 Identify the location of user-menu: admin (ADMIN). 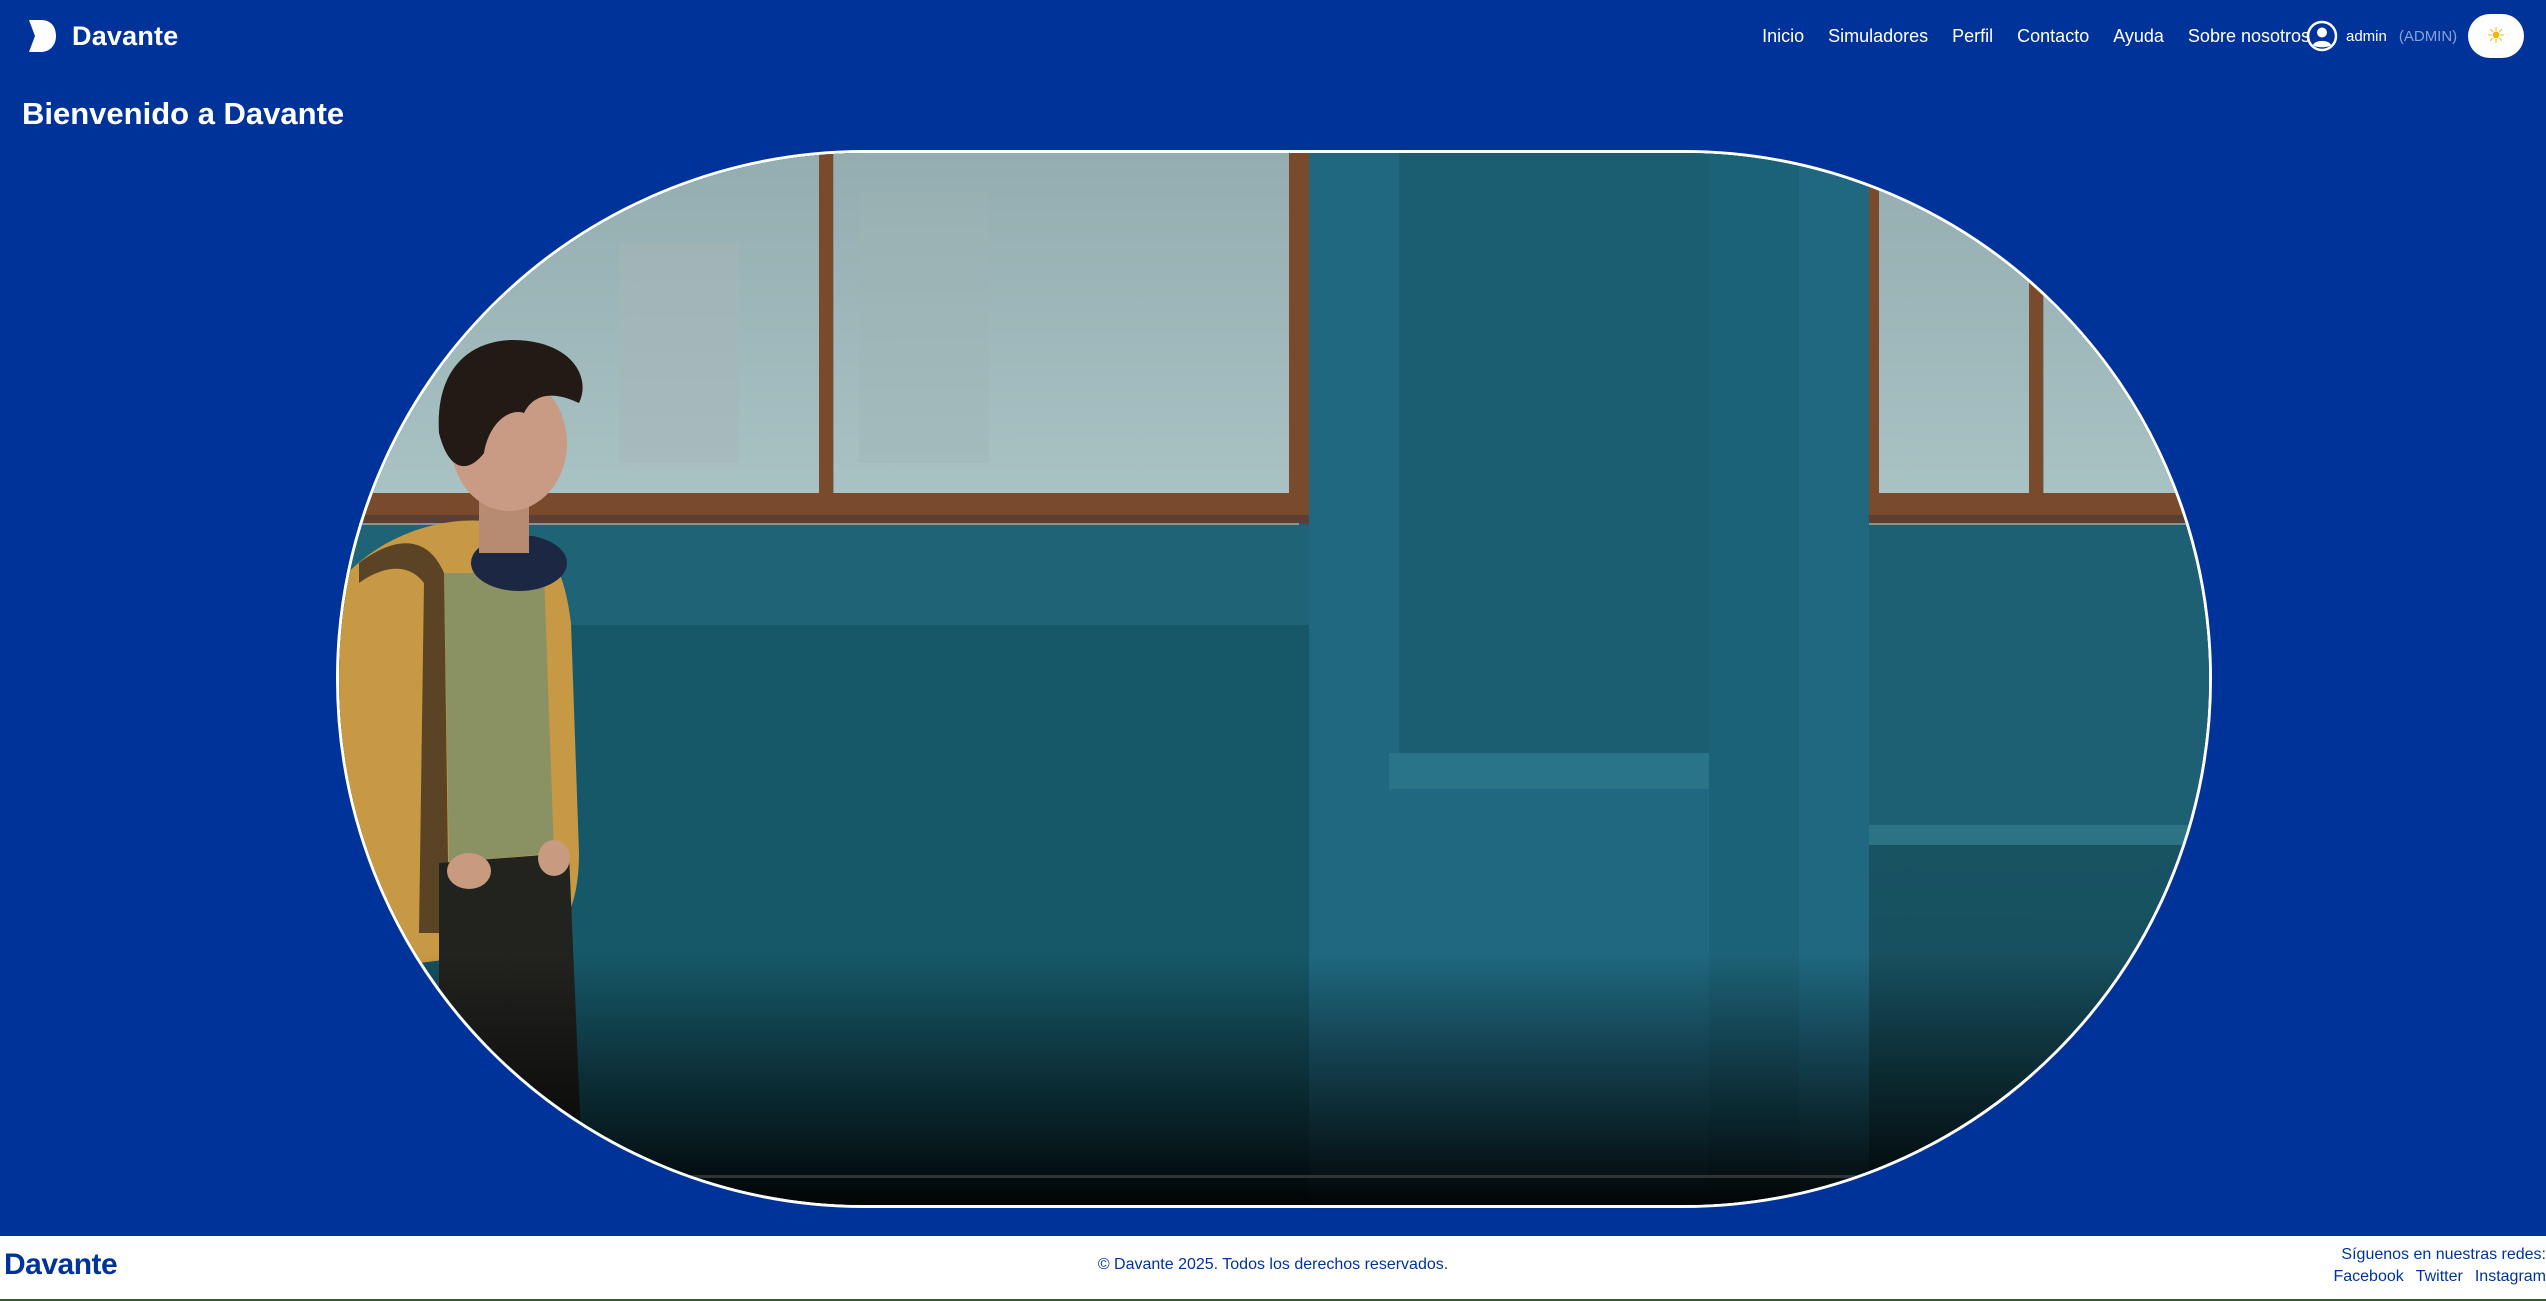
(2381, 36).